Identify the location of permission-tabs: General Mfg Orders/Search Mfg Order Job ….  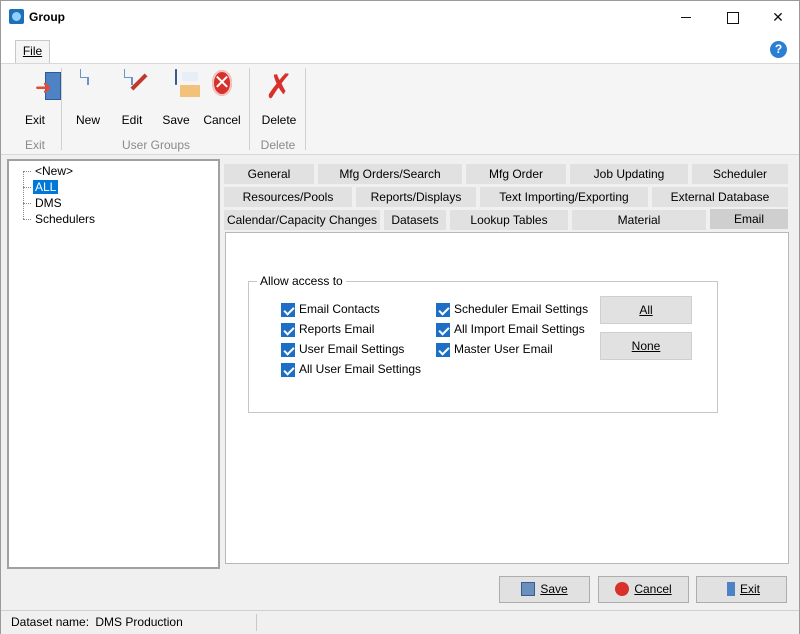
(507, 197).